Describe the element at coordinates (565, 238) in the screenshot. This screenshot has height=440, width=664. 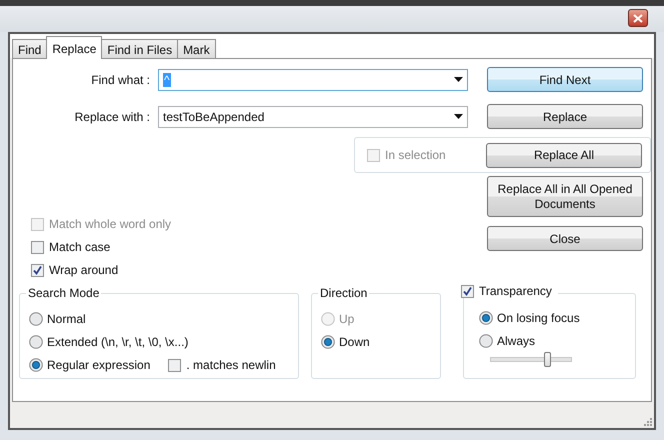
I see `action-button: Close` at that location.